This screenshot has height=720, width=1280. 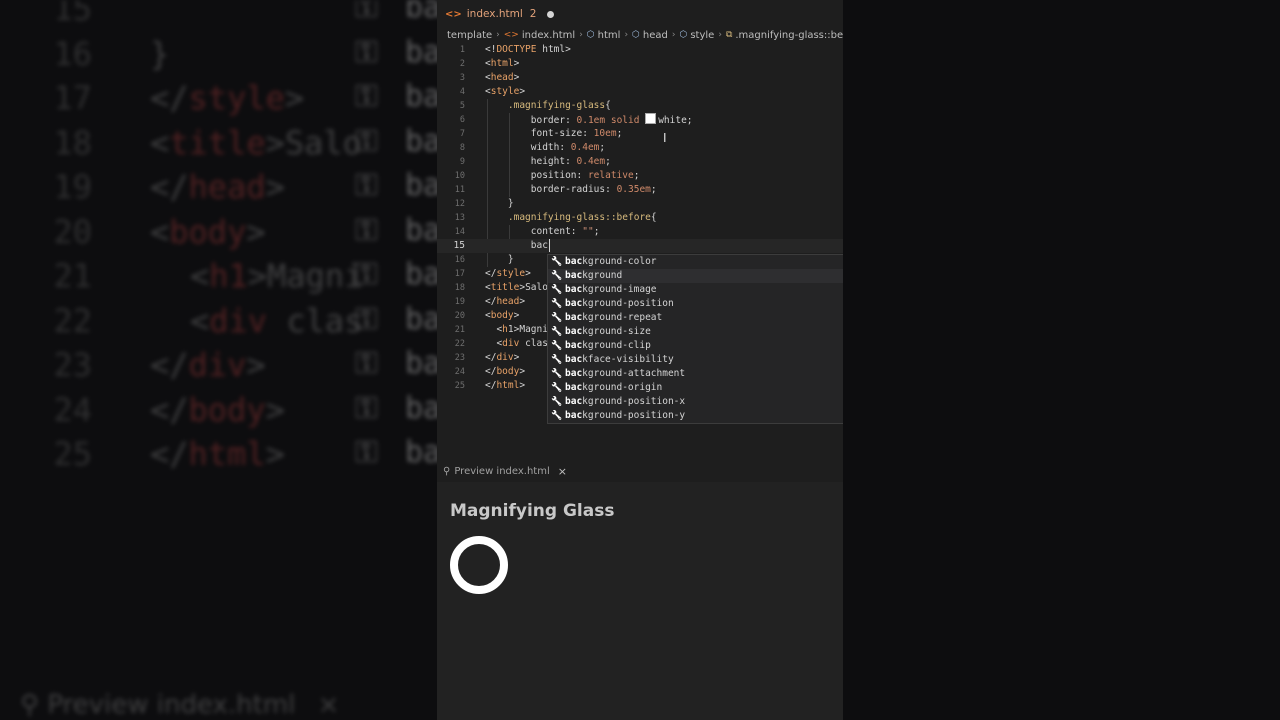 What do you see at coordinates (462, 120) in the screenshot?
I see `line-number: 6` at bounding box center [462, 120].